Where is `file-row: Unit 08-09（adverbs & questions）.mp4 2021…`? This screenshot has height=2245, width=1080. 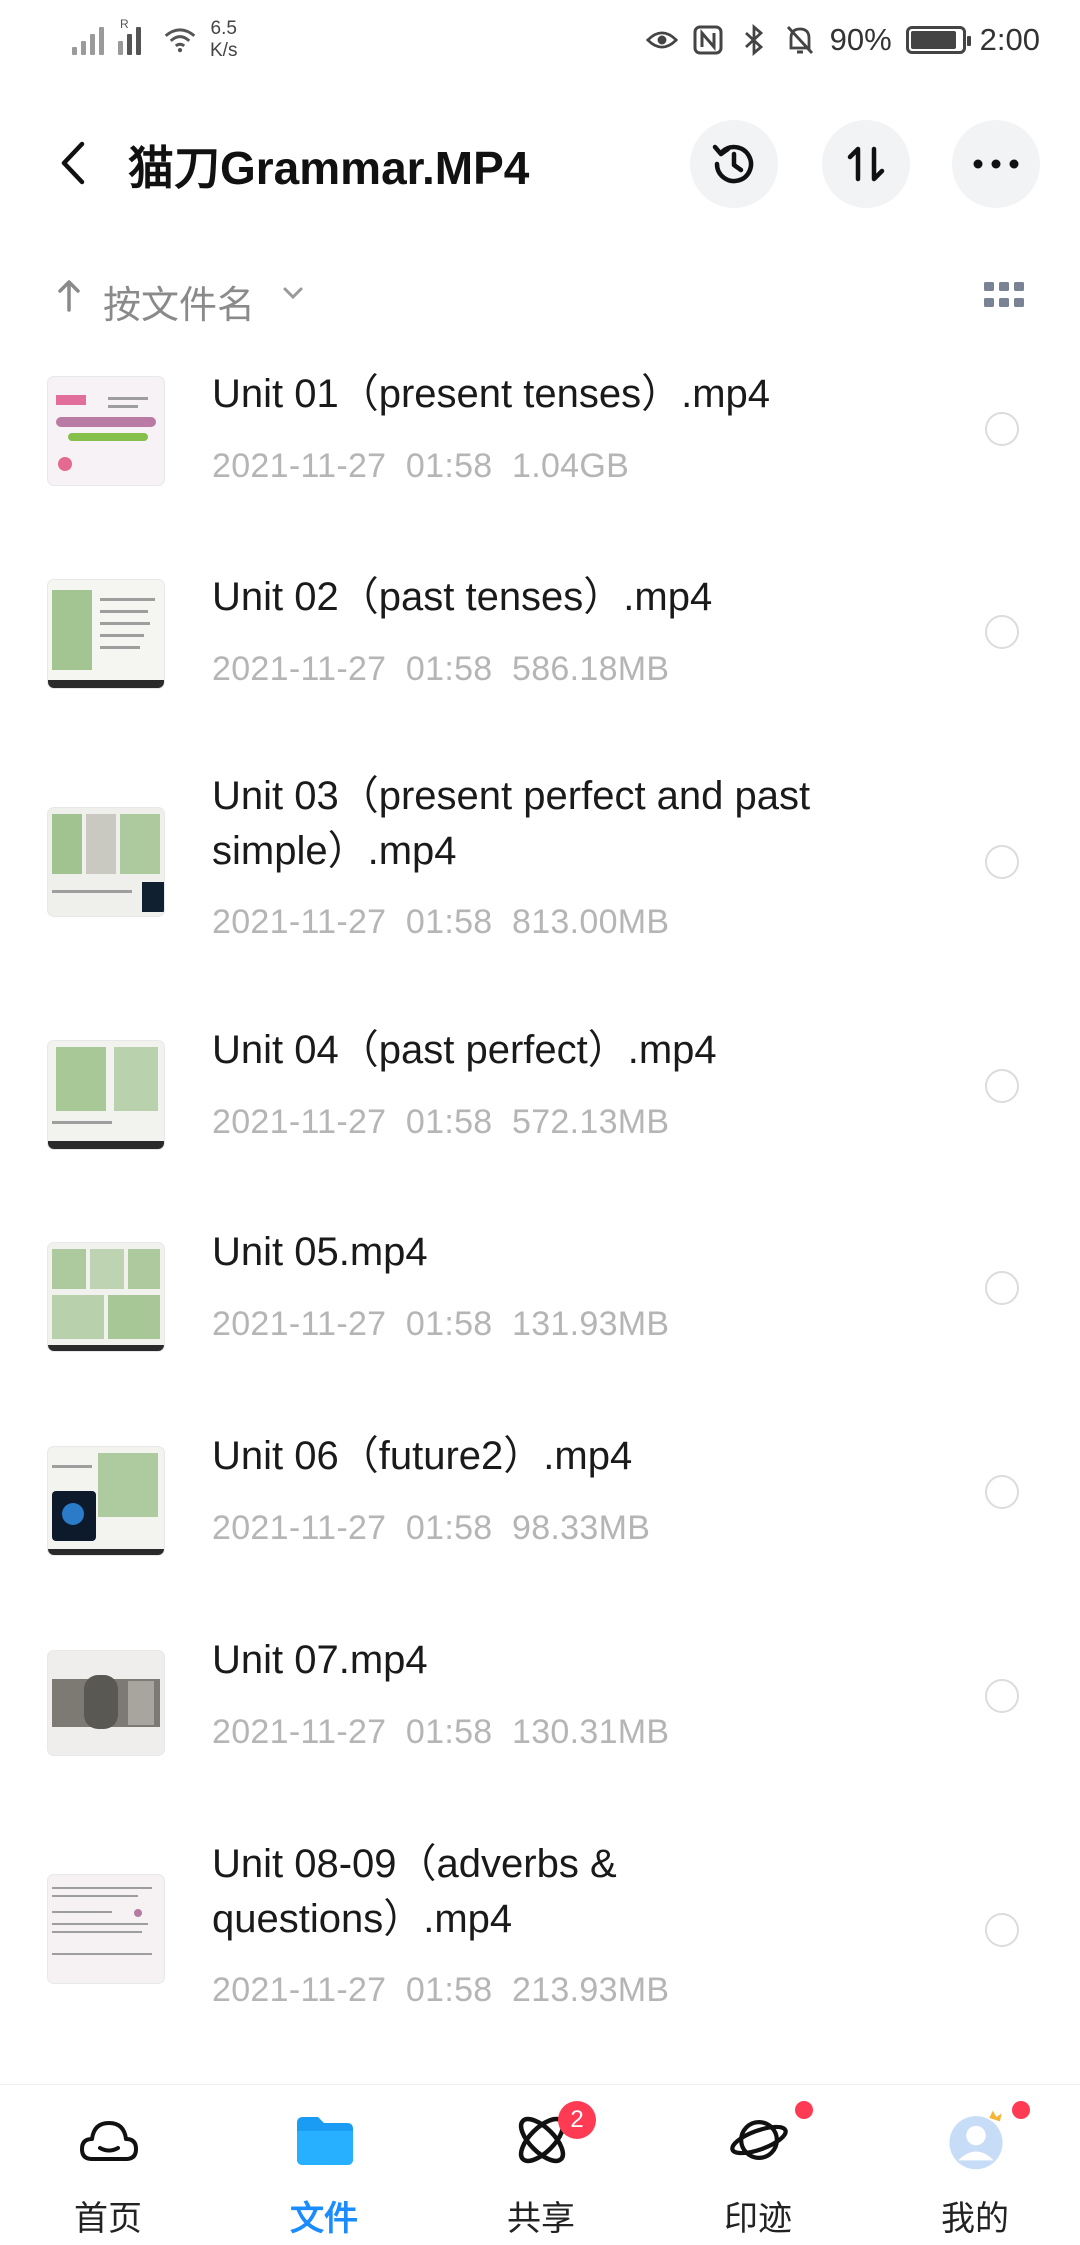 file-row: Unit 08-09（adverbs & questions）.mp4 2021… is located at coordinates (540, 1939).